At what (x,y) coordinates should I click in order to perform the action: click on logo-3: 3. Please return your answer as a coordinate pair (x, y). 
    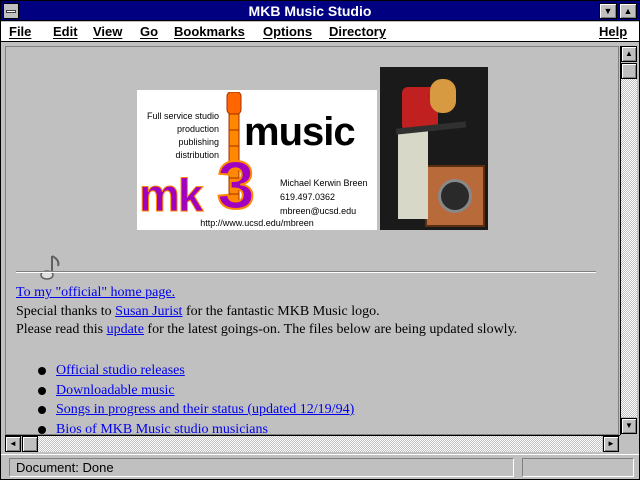
    Looking at the image, I should click on (236, 185).